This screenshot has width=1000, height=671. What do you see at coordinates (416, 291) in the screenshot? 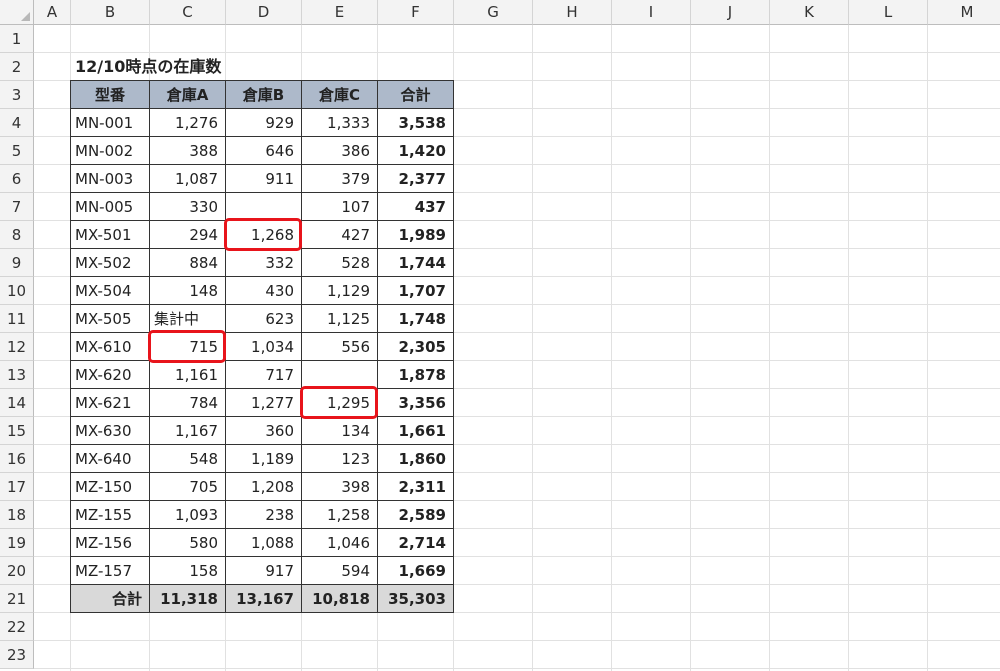
I see `row-total-cell: 1,707` at bounding box center [416, 291].